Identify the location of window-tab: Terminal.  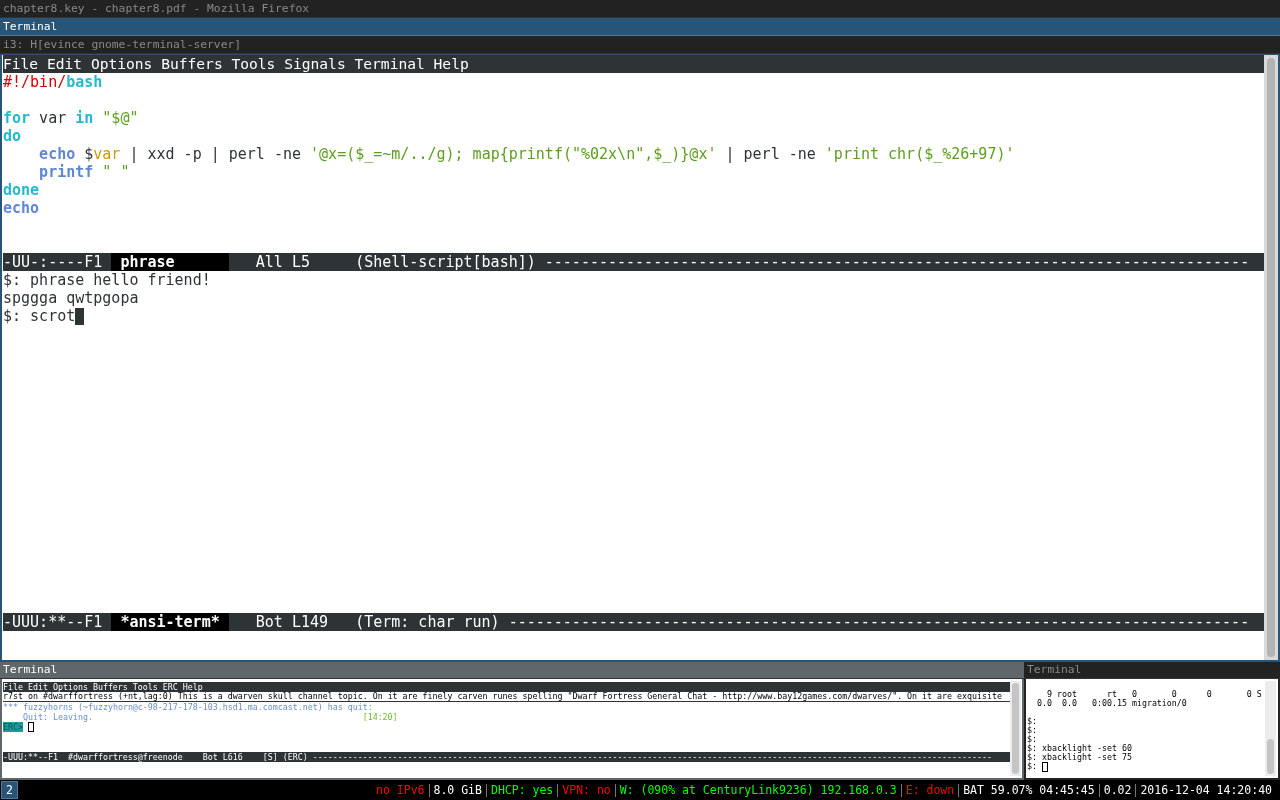
(640, 27).